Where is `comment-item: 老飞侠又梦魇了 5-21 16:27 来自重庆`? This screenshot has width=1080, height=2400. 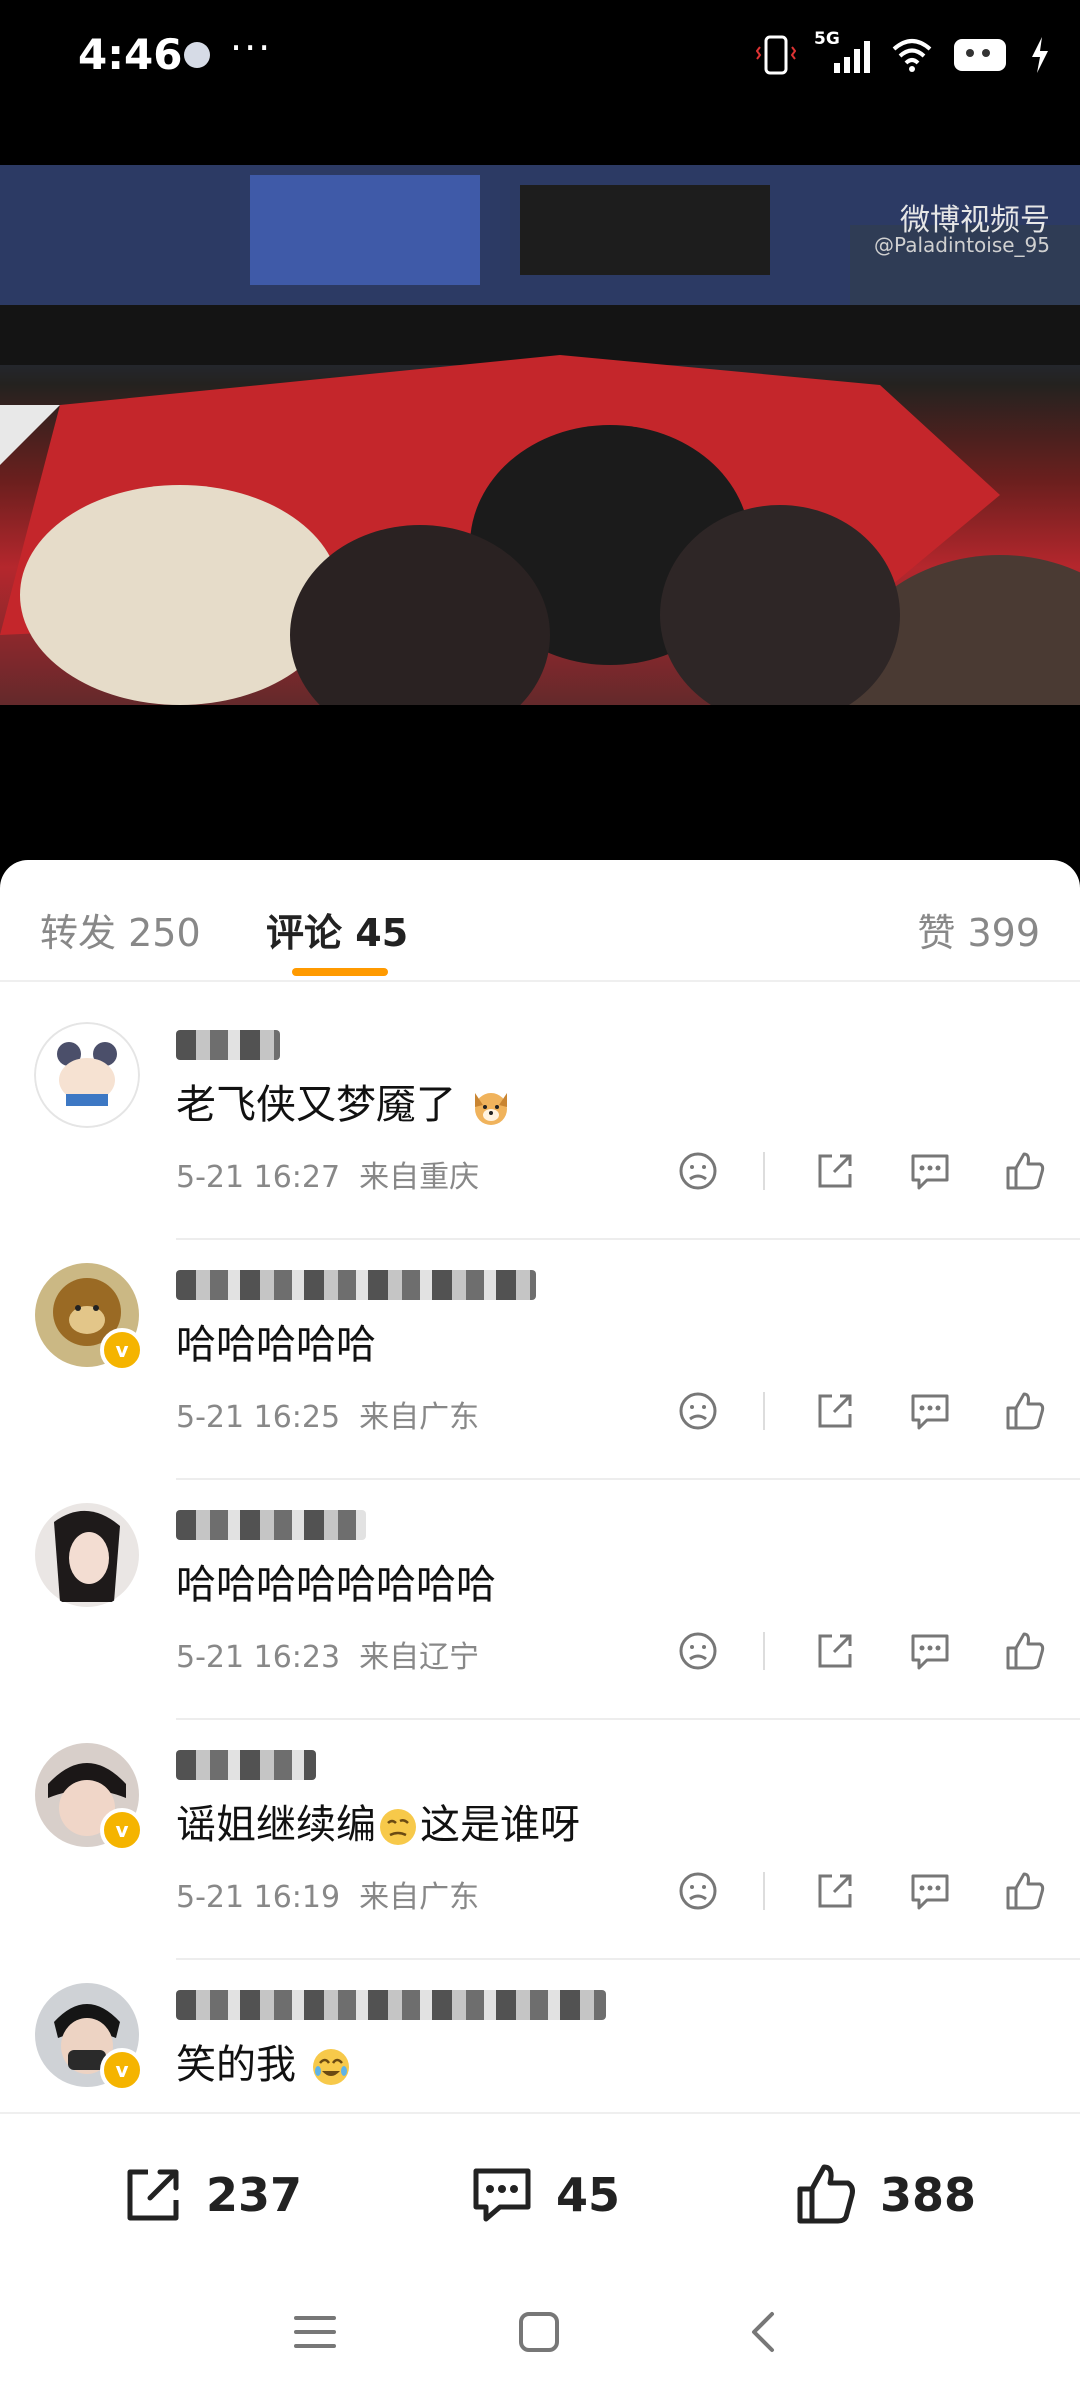
comment-item: 老飞侠又梦魇了 5-21 16:27 来自重庆 is located at coordinates (540, 1120).